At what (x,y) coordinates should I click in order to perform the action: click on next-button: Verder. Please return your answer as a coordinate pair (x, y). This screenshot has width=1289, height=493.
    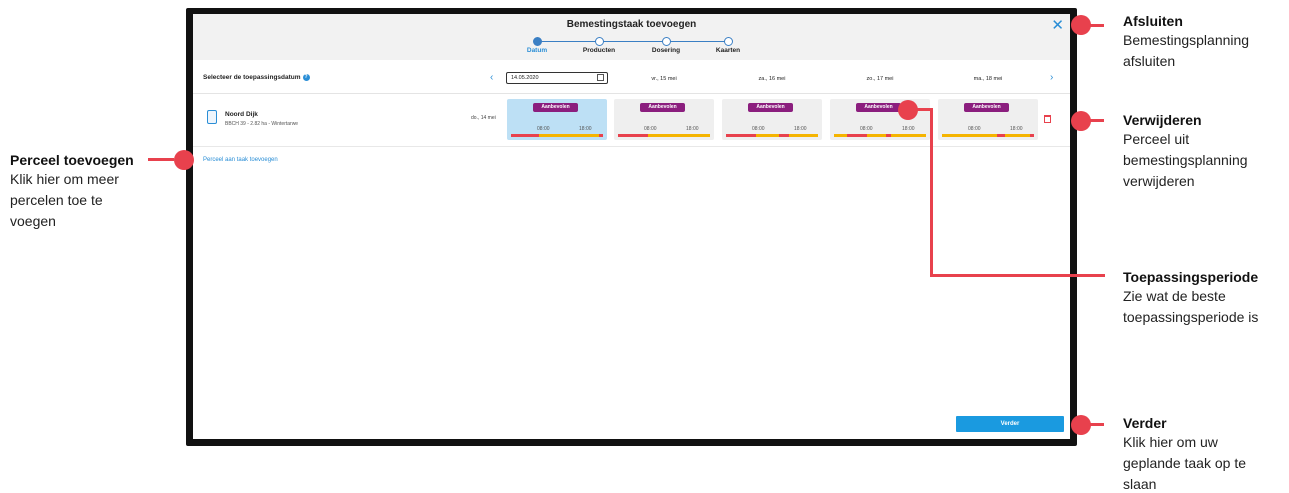
    Looking at the image, I should click on (1010, 424).